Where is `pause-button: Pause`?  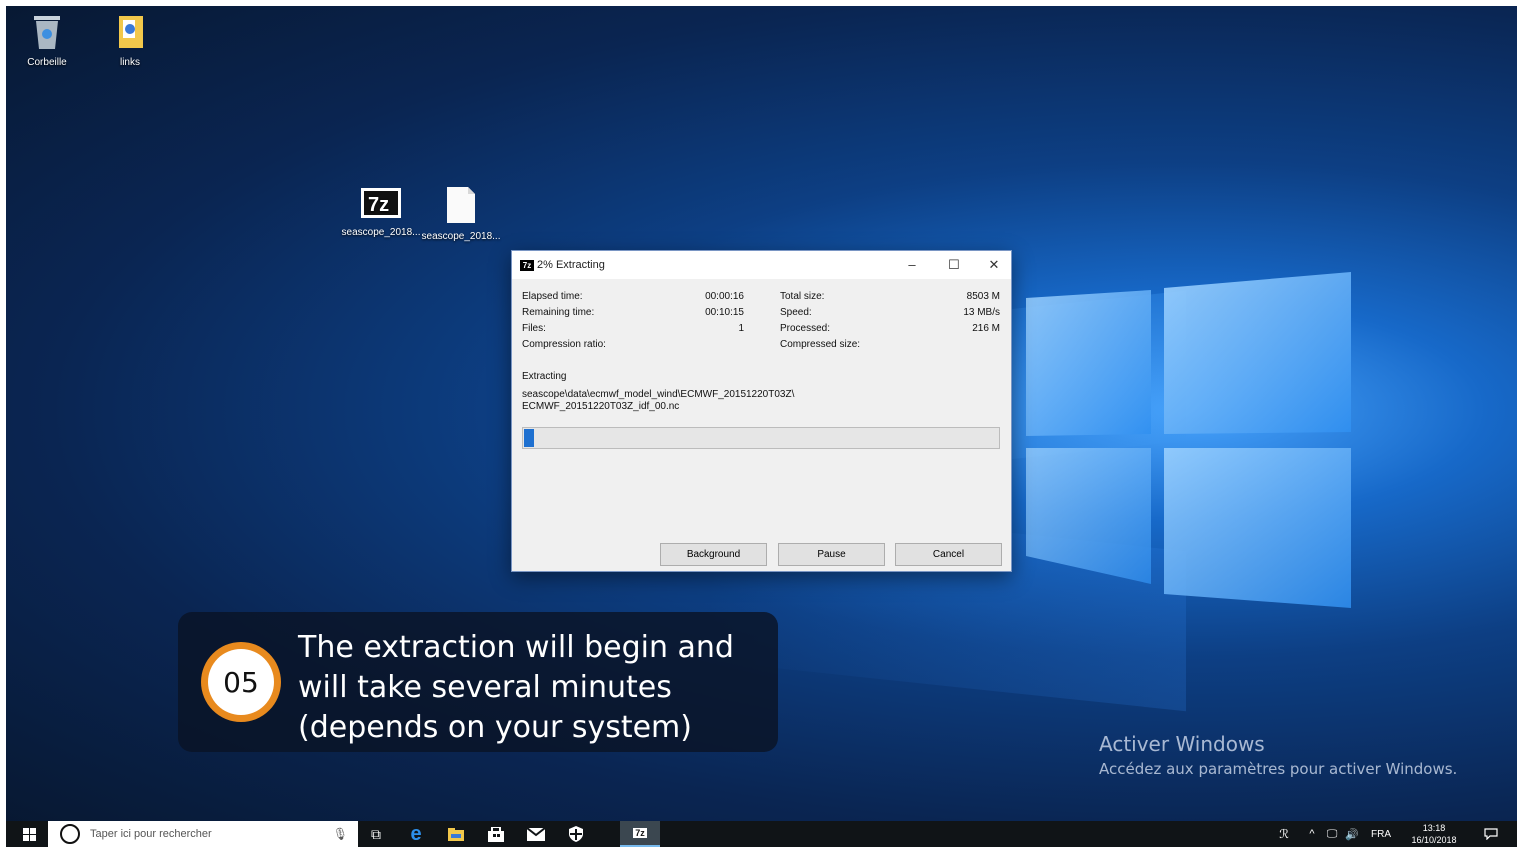 pause-button: Pause is located at coordinates (831, 554).